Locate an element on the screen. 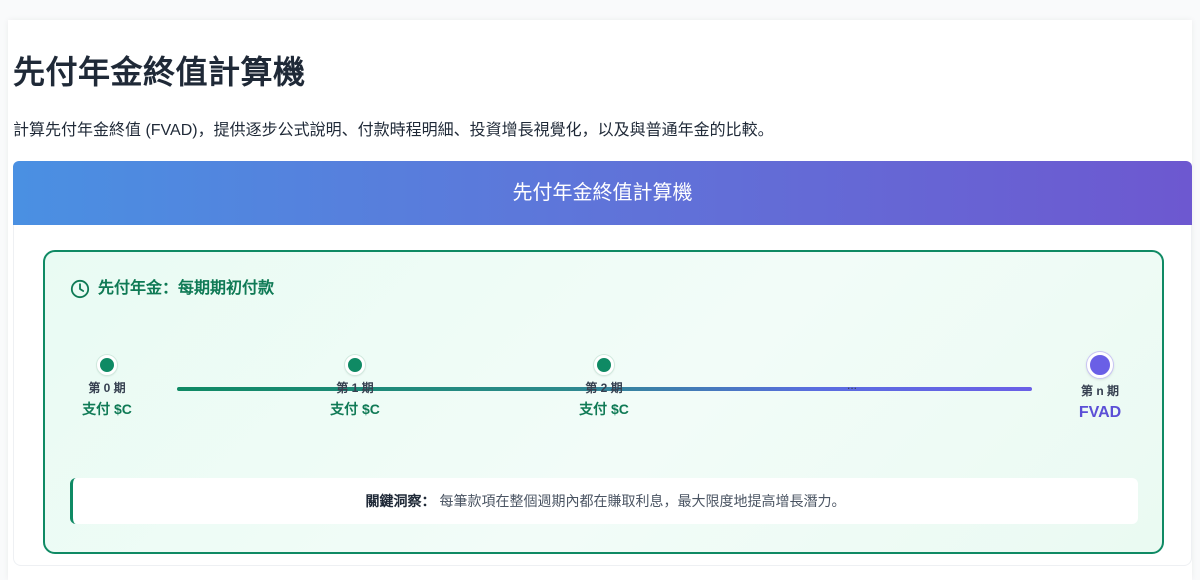 The image size is (1200, 580). calculator-header: 先付年金終值計算機 is located at coordinates (602, 193).